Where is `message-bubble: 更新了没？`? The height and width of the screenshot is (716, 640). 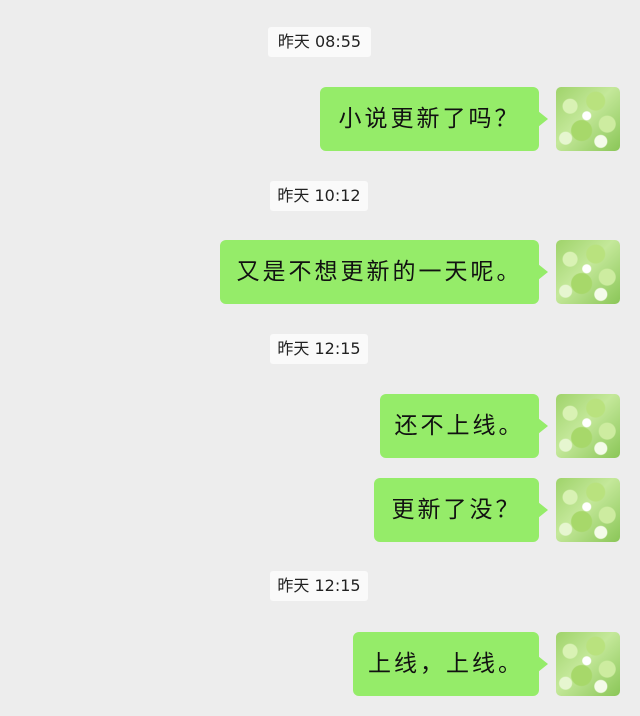 message-bubble: 更新了没？ is located at coordinates (456, 510).